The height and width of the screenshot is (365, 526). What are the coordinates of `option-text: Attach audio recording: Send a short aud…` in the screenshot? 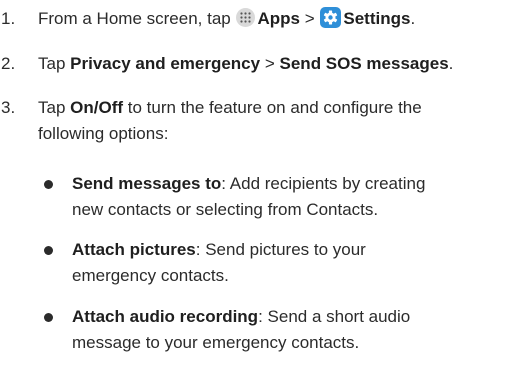 It's located at (241, 329).